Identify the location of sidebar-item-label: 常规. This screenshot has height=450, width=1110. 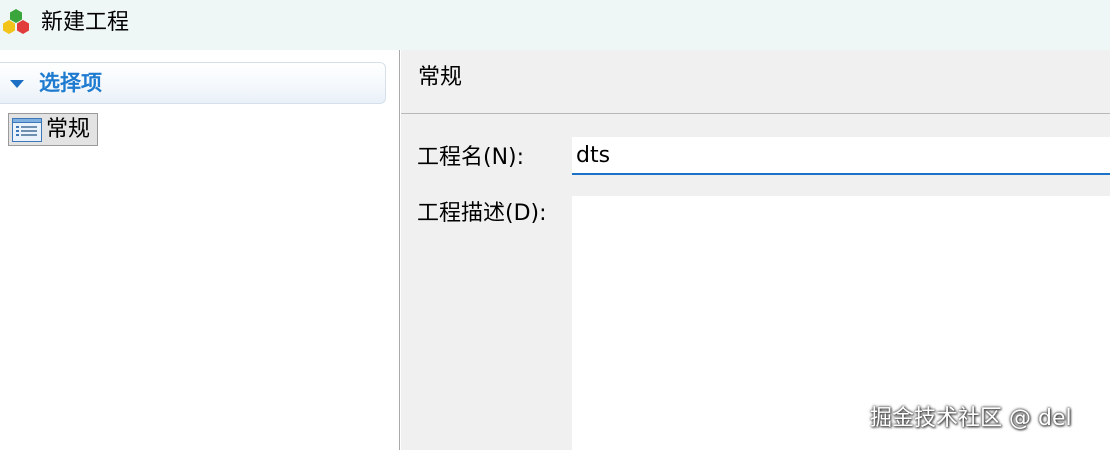
(68, 129).